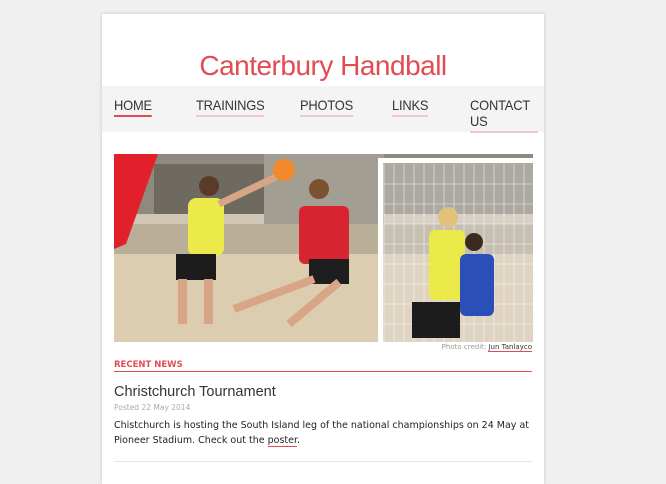 The width and height of the screenshot is (666, 484). What do you see at coordinates (323, 366) in the screenshot?
I see `recent-news-heading: RECENT NEWS` at bounding box center [323, 366].